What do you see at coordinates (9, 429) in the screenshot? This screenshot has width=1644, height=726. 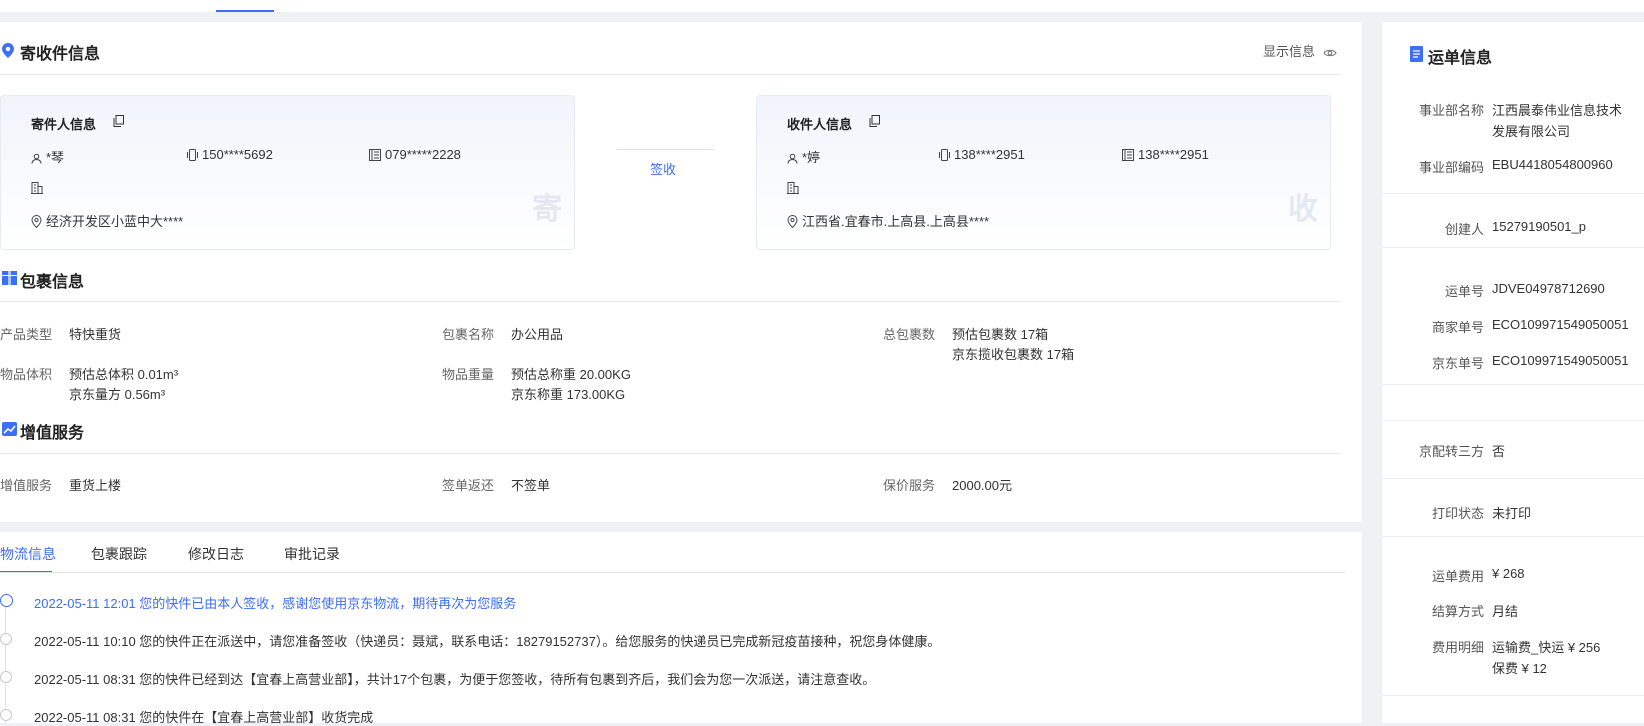 I see `trend-chart-icon` at bounding box center [9, 429].